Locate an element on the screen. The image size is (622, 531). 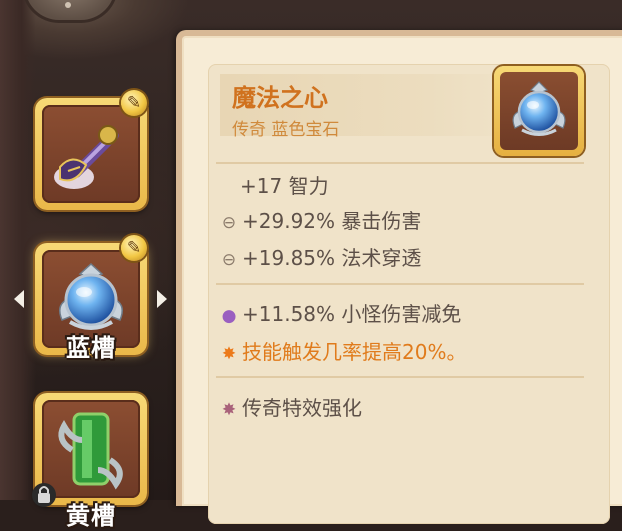
weapon-slot-button: ✎ is located at coordinates (91, 150).